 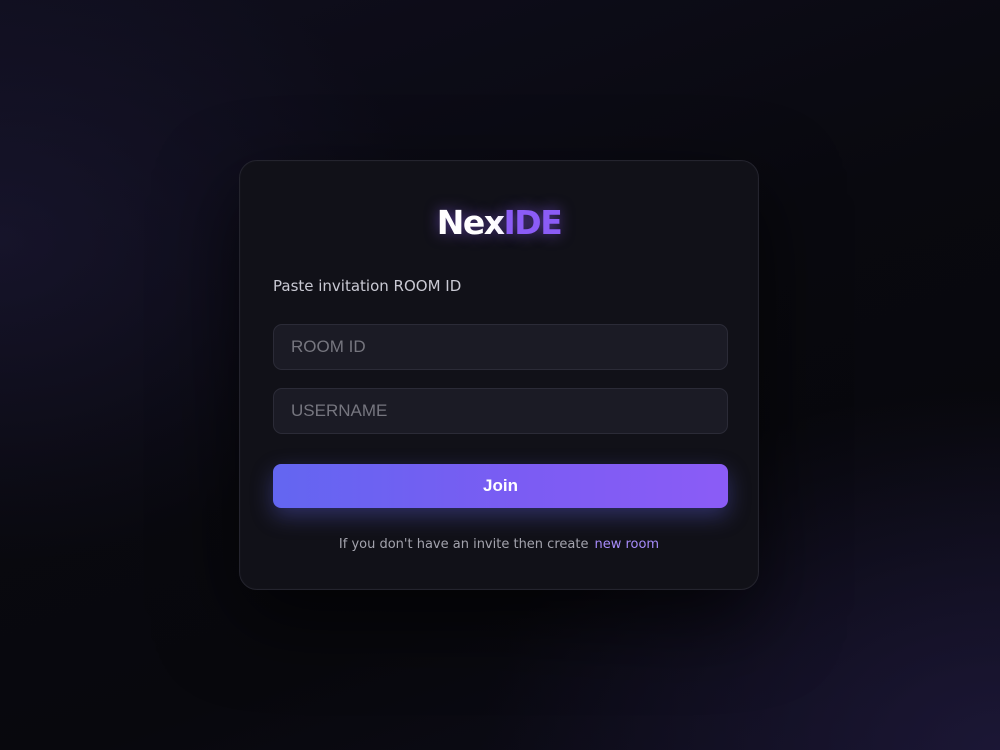 I want to click on app-logo: NexIDE, so click(x=499, y=223).